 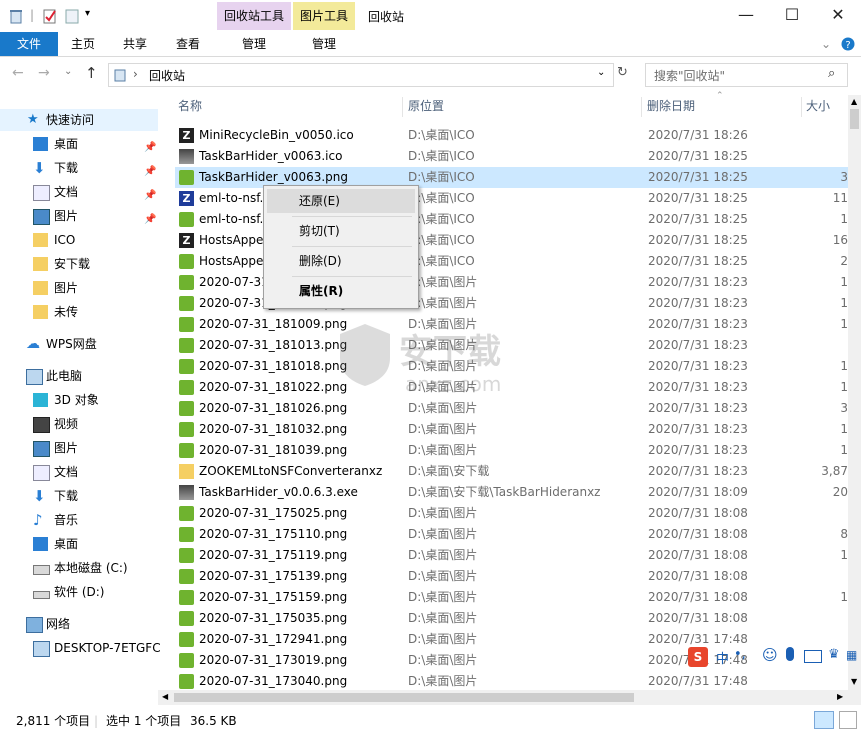 I want to click on tab-file: 文件, so click(x=29, y=44).